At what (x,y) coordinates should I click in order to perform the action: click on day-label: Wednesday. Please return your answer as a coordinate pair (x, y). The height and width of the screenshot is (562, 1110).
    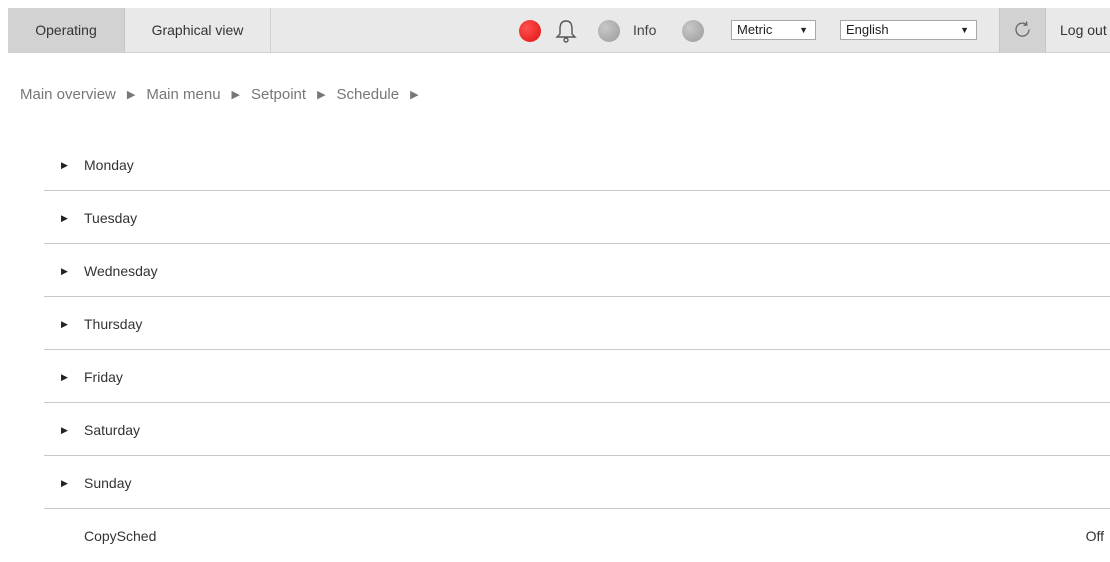
    Looking at the image, I should click on (121, 271).